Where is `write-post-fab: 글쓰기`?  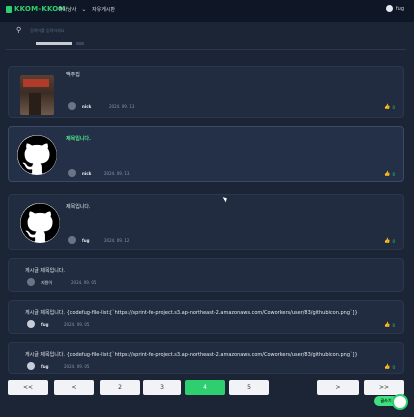
write-post-fab: 글쓰기 is located at coordinates (390, 404).